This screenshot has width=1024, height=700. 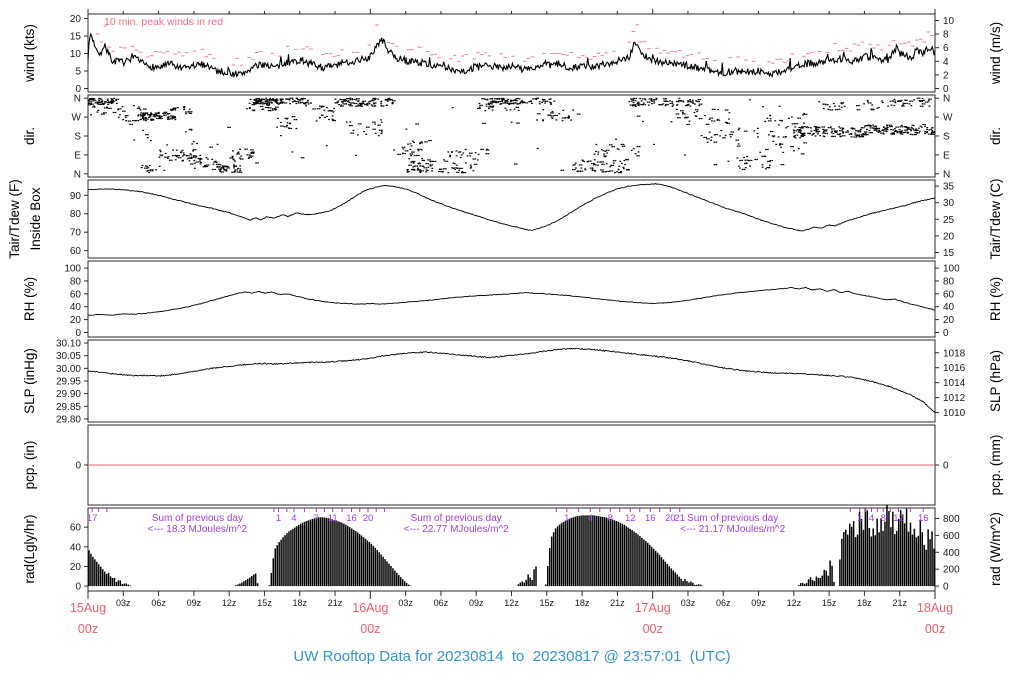 What do you see at coordinates (512, 465) in the screenshot?
I see `panel-pcp: 00` at bounding box center [512, 465].